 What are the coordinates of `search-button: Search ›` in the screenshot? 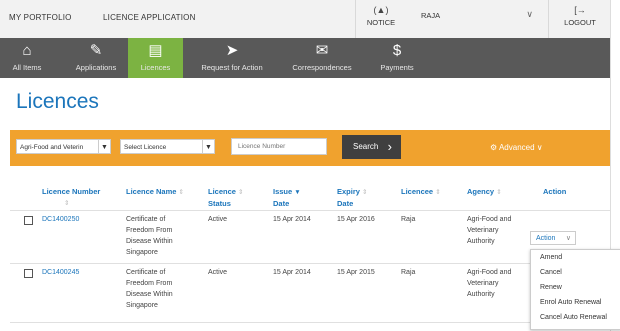 It's located at (371, 147).